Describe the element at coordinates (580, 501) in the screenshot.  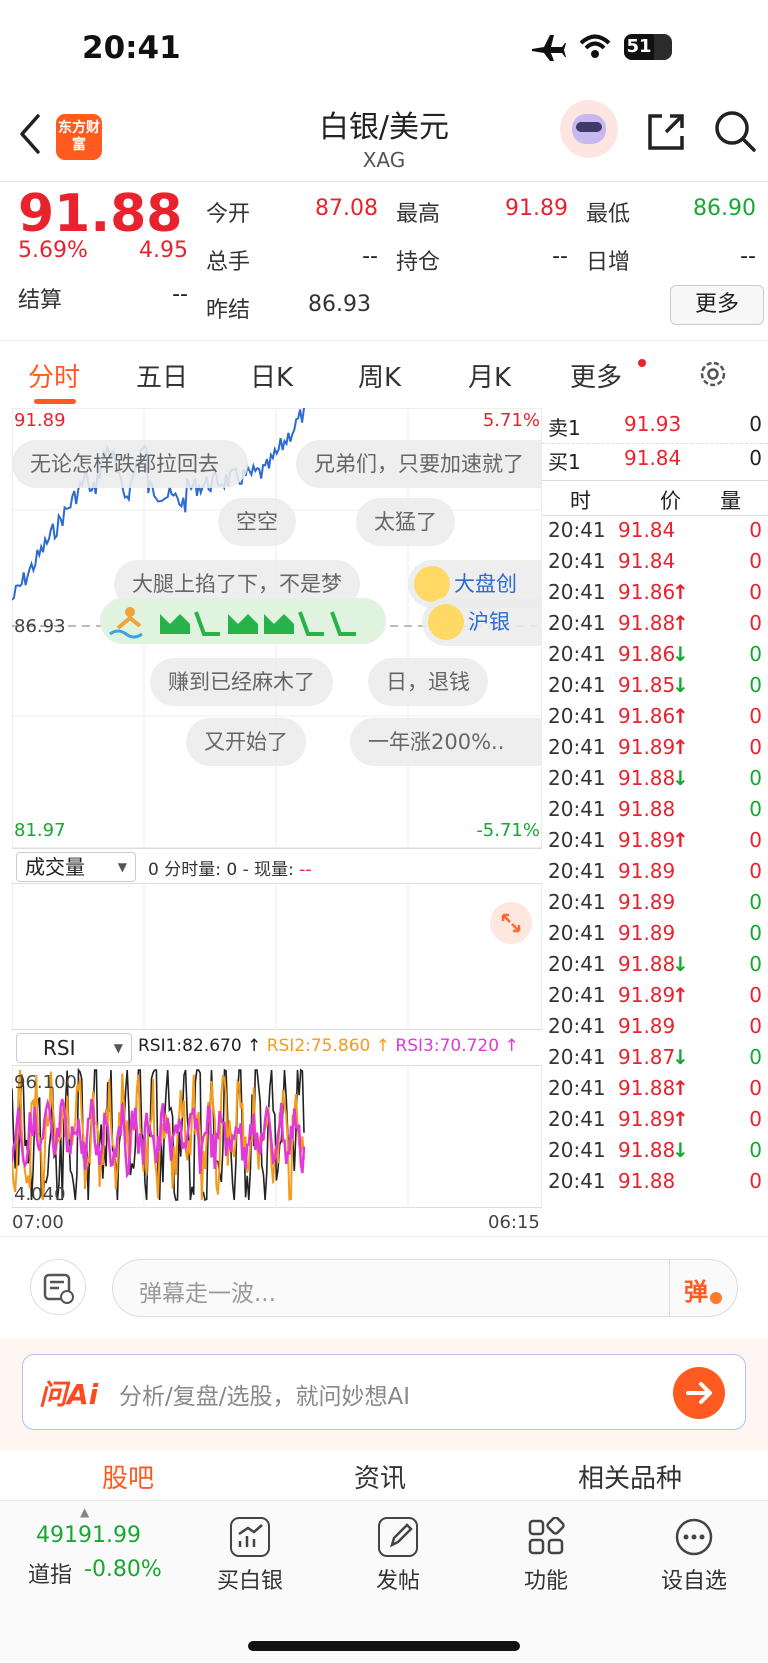
I see `trades-header-time: 时` at that location.